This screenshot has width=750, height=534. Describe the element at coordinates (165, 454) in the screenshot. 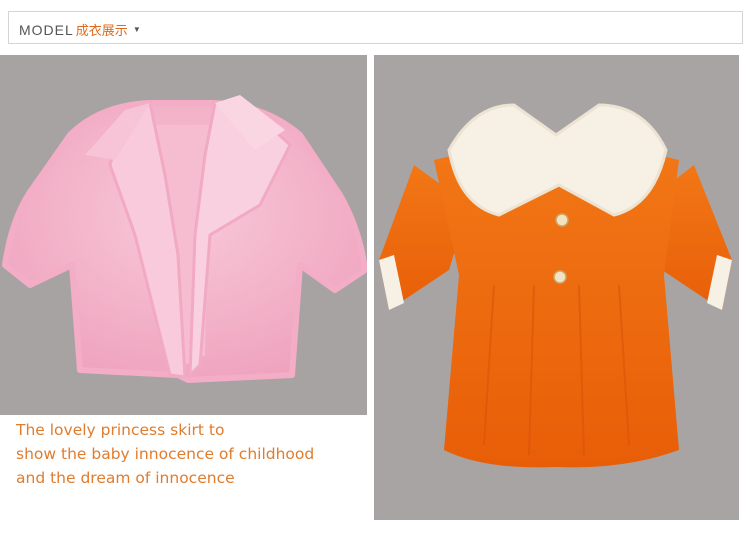

I see `caption-line: show the baby innocence of childhood` at that location.